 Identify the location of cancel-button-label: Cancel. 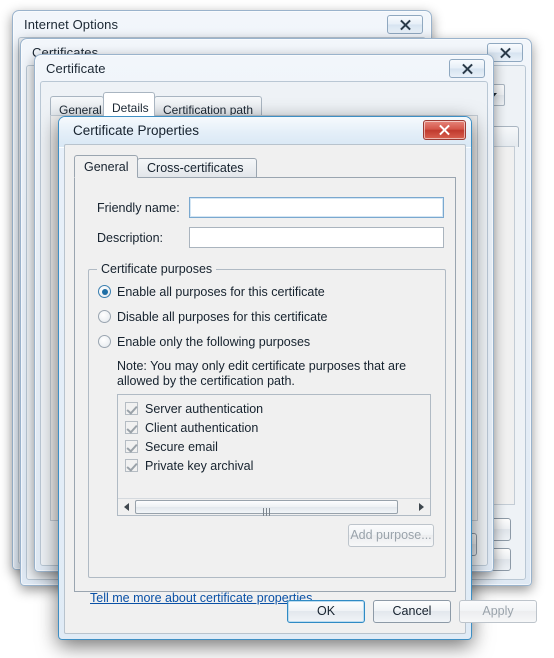
(412, 611).